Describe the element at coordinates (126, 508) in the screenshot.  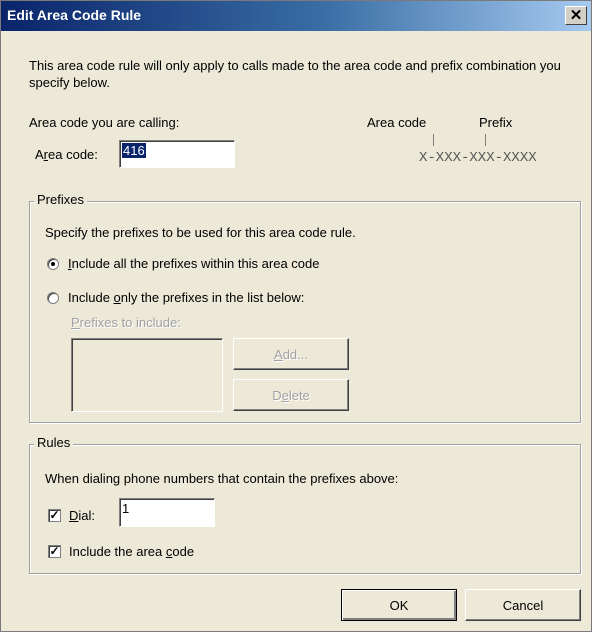
I see `dial-value: 1` at that location.